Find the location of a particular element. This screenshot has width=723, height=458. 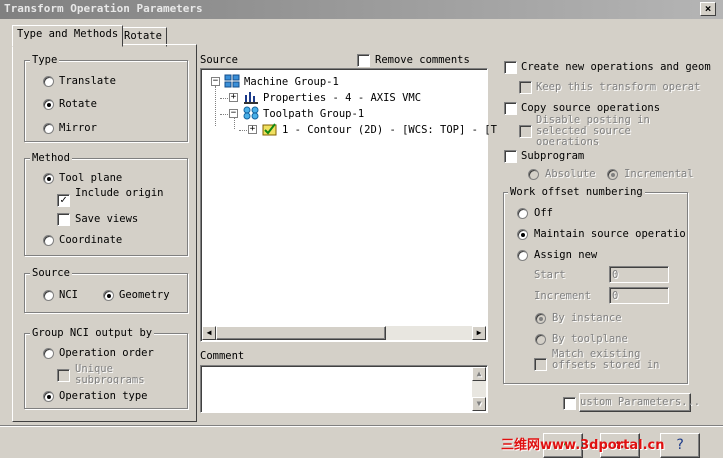

incremental-label: Incremental is located at coordinates (659, 174).